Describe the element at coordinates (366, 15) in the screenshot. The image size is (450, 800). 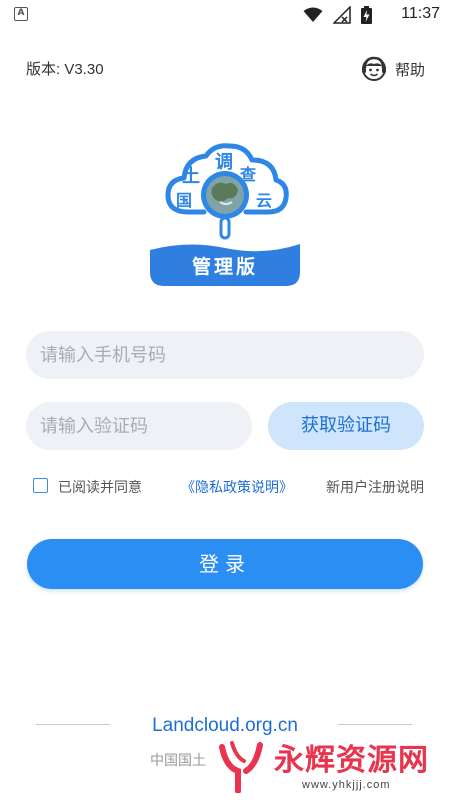
I see `battery-charging-icon` at that location.